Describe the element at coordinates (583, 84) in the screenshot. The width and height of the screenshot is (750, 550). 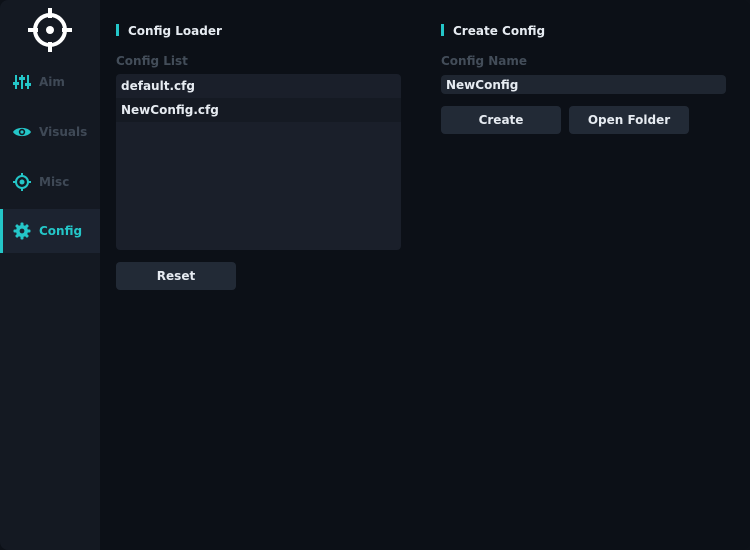
I see `config-name-input` at that location.